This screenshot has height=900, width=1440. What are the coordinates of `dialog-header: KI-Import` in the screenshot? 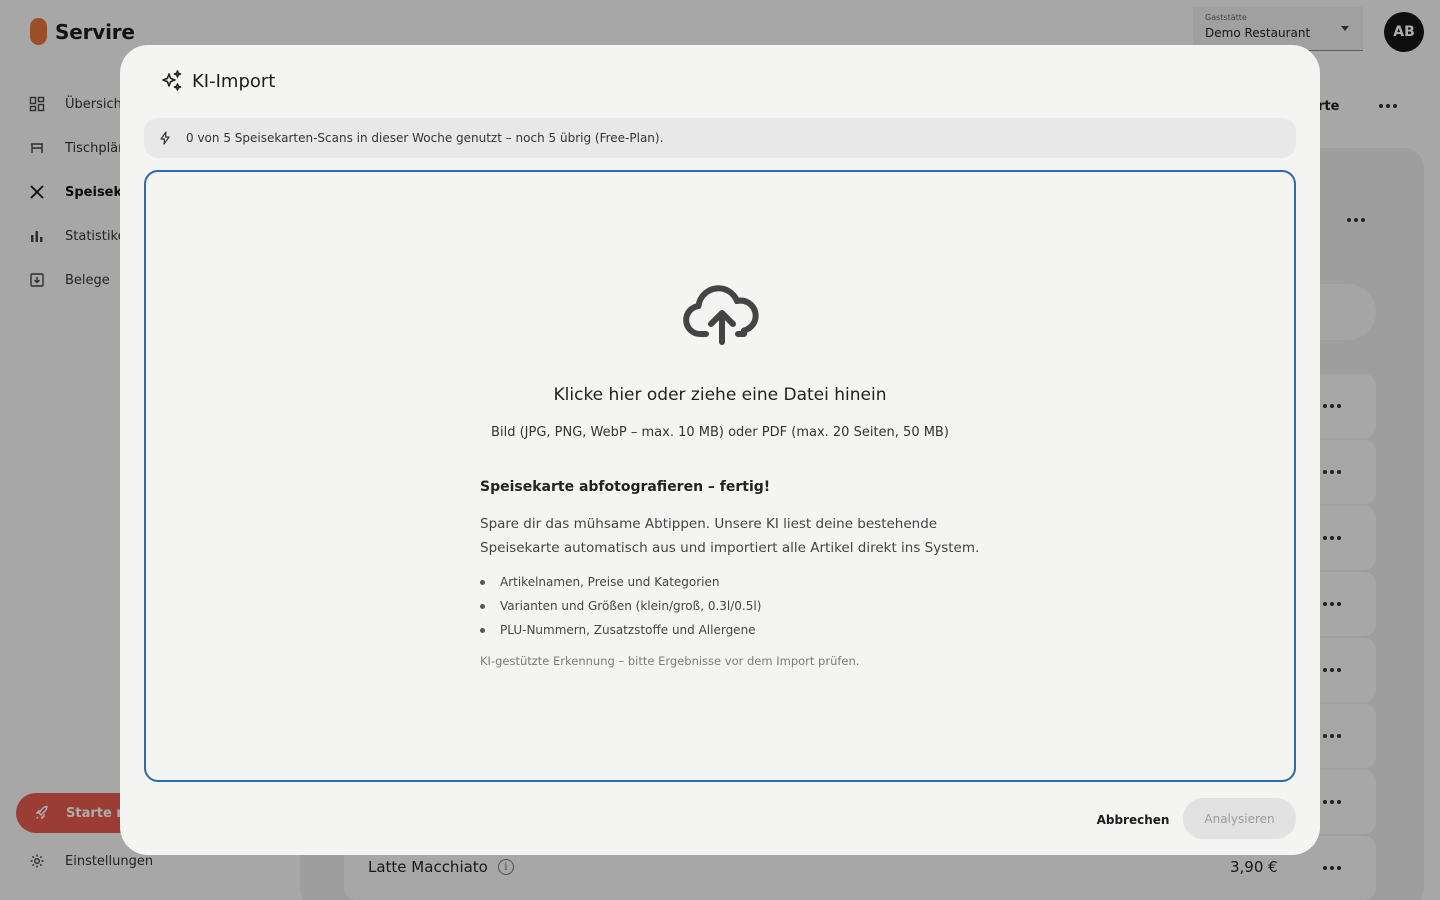 It's located at (217, 81).